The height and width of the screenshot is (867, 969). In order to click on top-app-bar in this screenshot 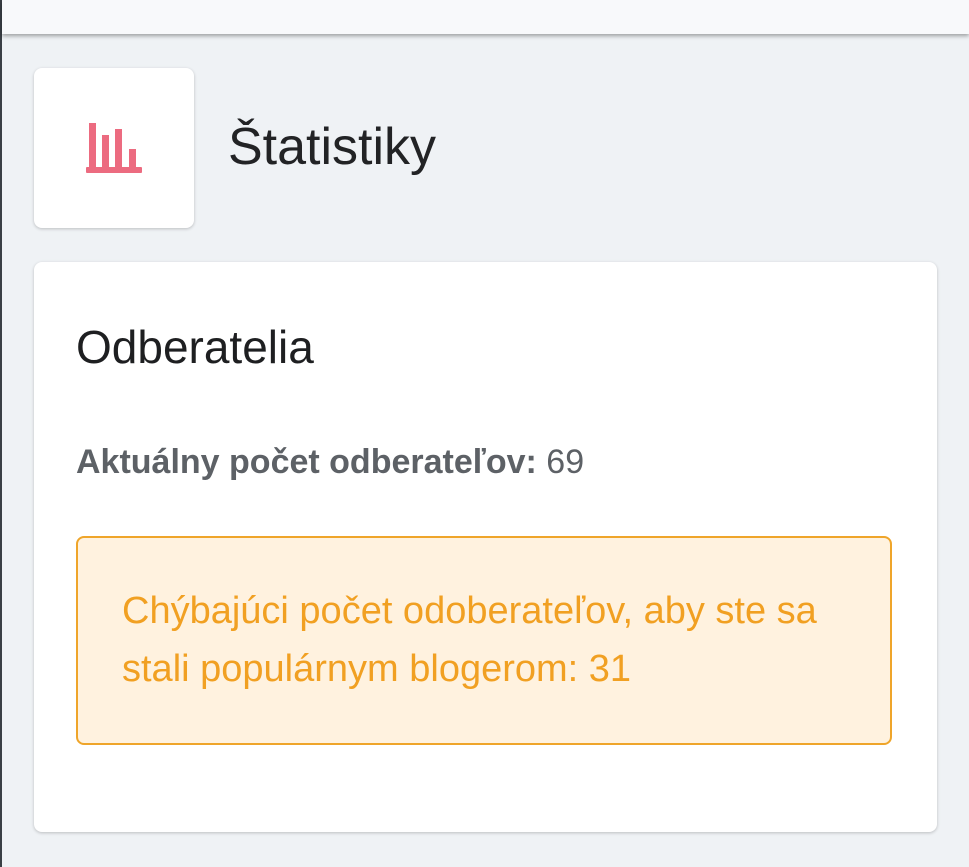, I will do `click(485, 17)`.